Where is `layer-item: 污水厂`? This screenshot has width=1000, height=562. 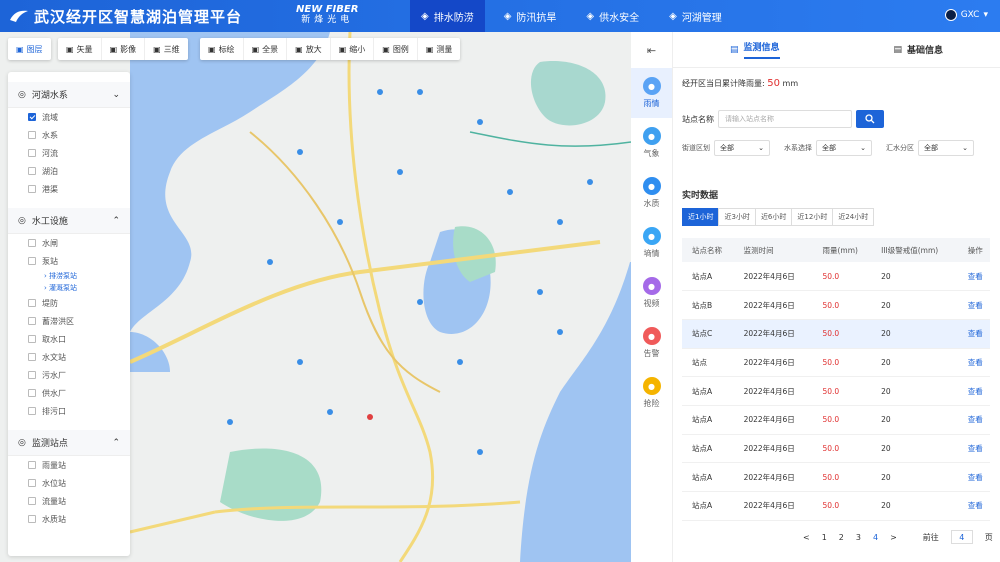
layer-item: 污水厂 is located at coordinates (69, 375).